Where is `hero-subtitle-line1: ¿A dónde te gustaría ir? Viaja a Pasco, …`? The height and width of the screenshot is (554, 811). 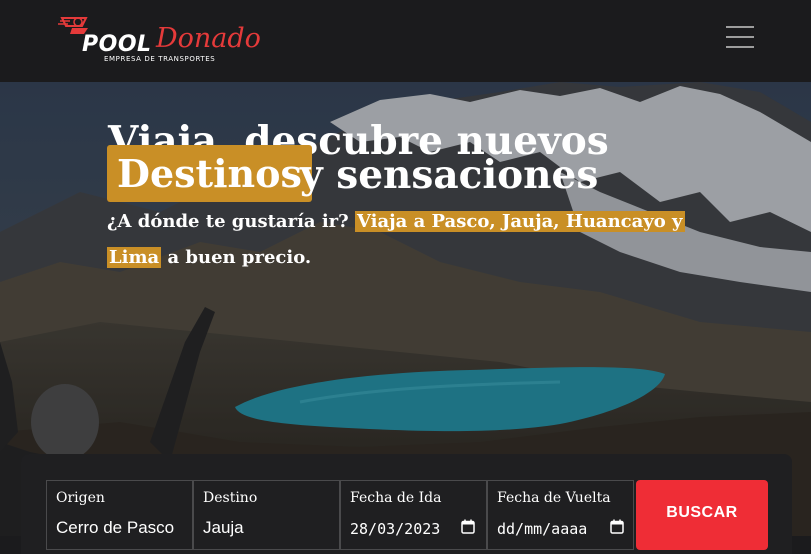 hero-subtitle-line1: ¿A dónde te gustaría ir? Viaja a Pasco, … is located at coordinates (396, 221).